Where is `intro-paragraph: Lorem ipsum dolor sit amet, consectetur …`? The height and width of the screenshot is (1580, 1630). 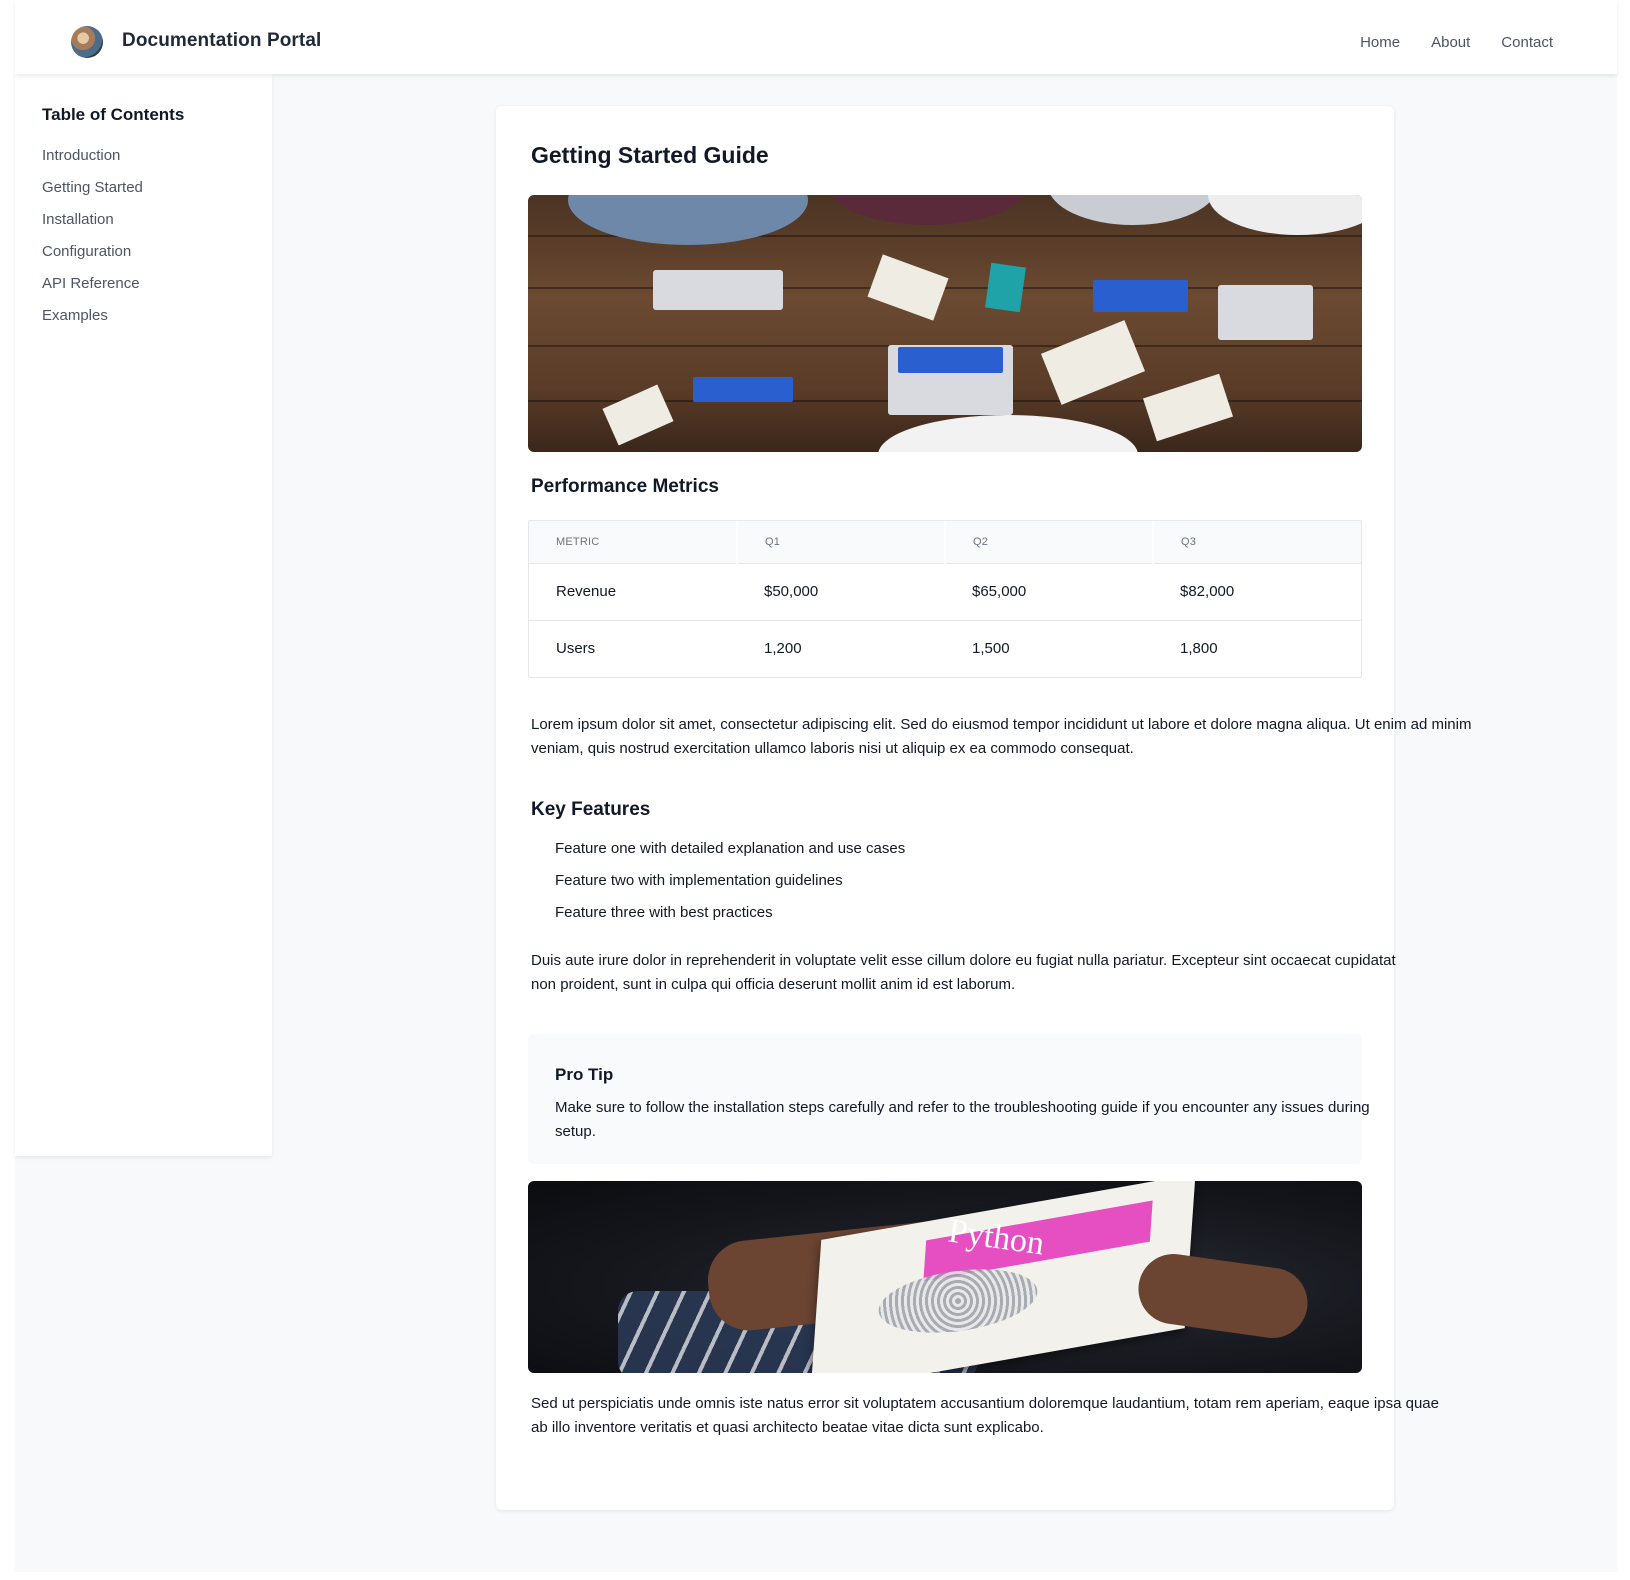
intro-paragraph: Lorem ipsum dolor sit amet, consectetur … is located at coordinates (1001, 736).